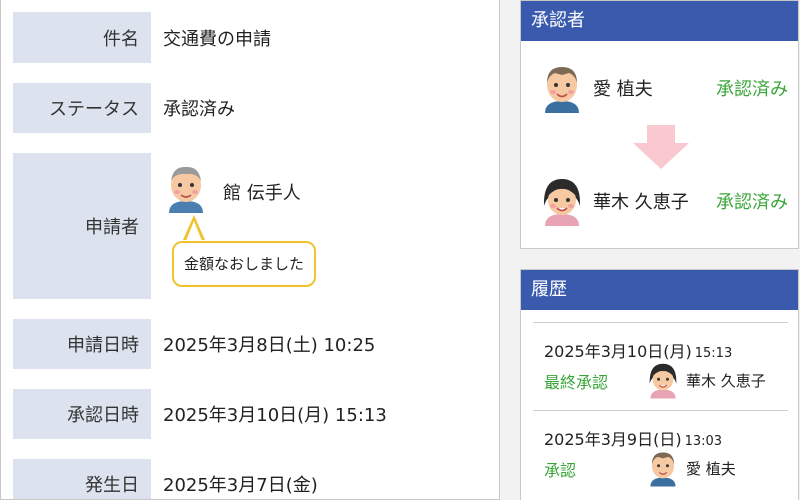  I want to click on subject-label-cell: 件名, so click(82, 37).